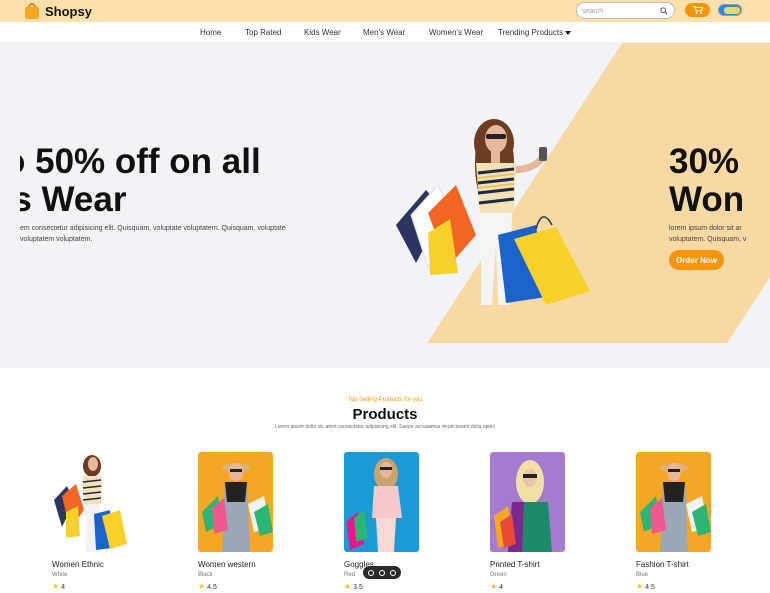 This screenshot has width=770, height=593. Describe the element at coordinates (708, 239) in the screenshot. I see `hero-slide2-desc-line2: voluptatem. Quisquam, v` at that location.